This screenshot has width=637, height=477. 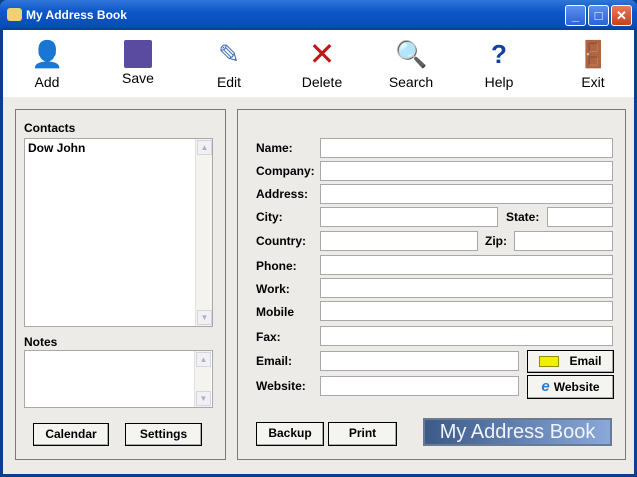 I want to click on calendar-button: Calendar, so click(x=71, y=434).